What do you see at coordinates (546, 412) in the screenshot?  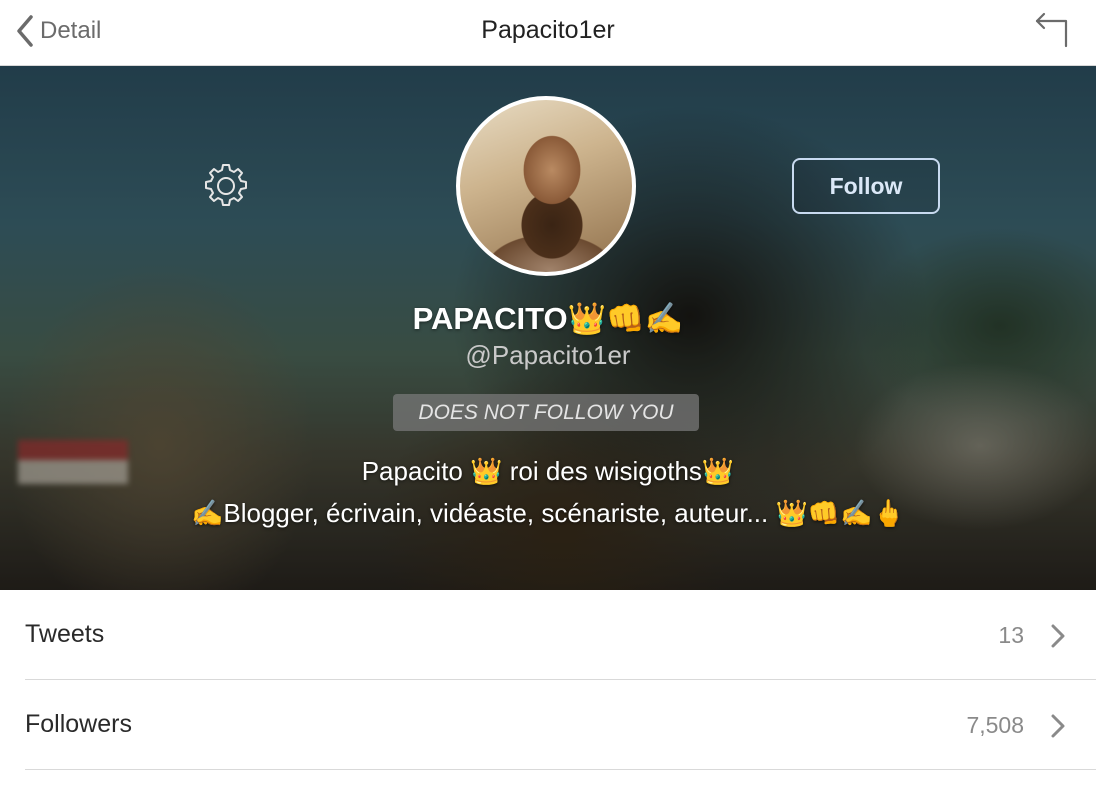 I see `follow-status-badge: DOES NOT FOLLOW YOU` at bounding box center [546, 412].